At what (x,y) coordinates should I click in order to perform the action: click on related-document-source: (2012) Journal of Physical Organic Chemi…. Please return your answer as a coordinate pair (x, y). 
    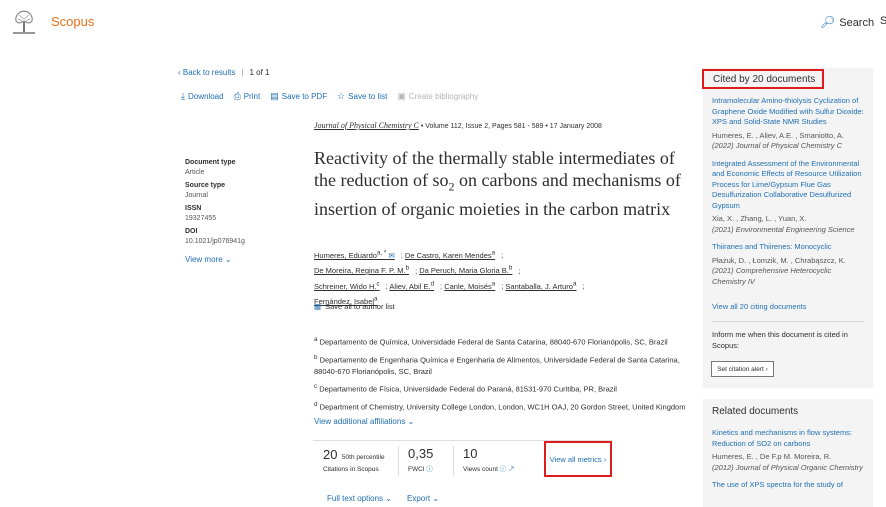
    Looking at the image, I should click on (787, 467).